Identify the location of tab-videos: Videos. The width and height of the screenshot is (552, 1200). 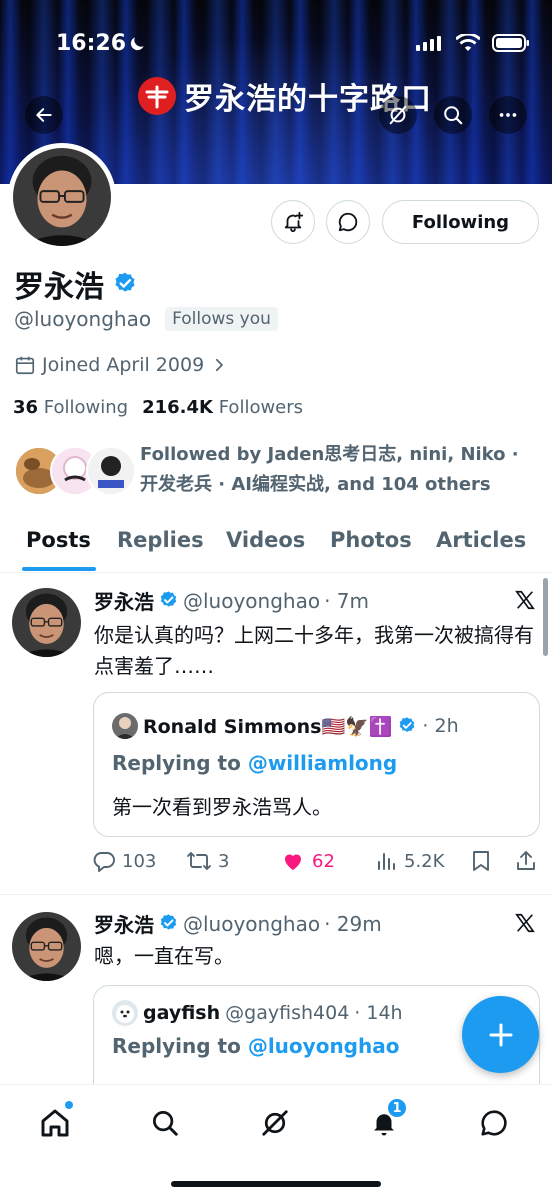
(265, 540).